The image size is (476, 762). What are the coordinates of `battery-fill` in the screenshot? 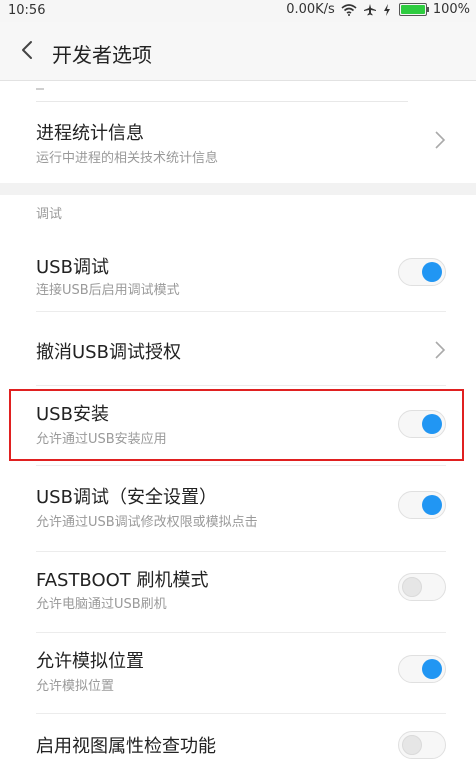 It's located at (412, 9).